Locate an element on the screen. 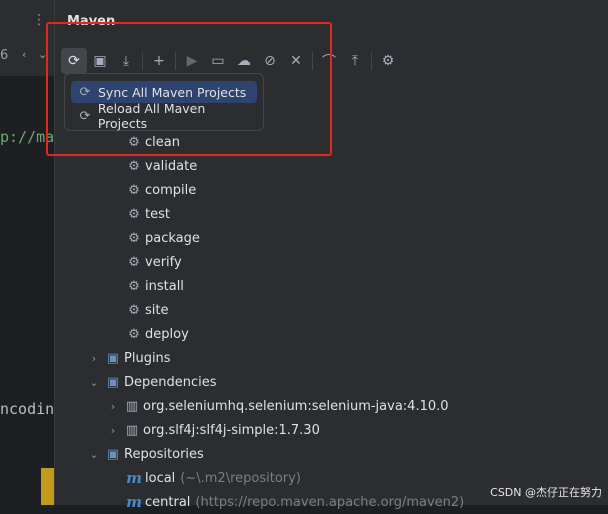  tree-item-repositories: ⌄ ▣ Repositories is located at coordinates (145, 454).